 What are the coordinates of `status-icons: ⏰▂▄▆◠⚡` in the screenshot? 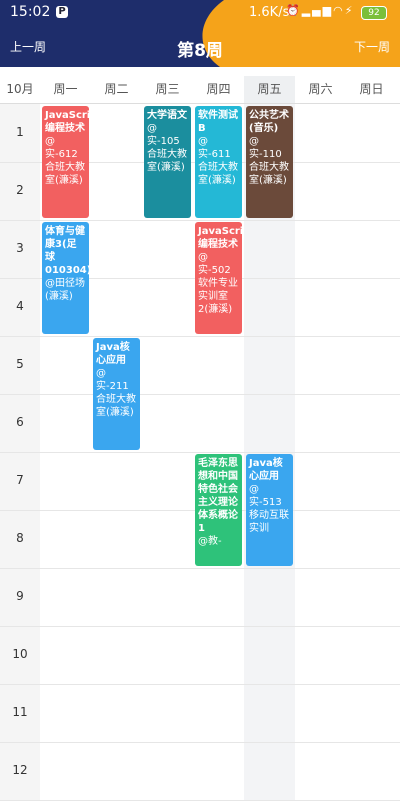 It's located at (320, 10).